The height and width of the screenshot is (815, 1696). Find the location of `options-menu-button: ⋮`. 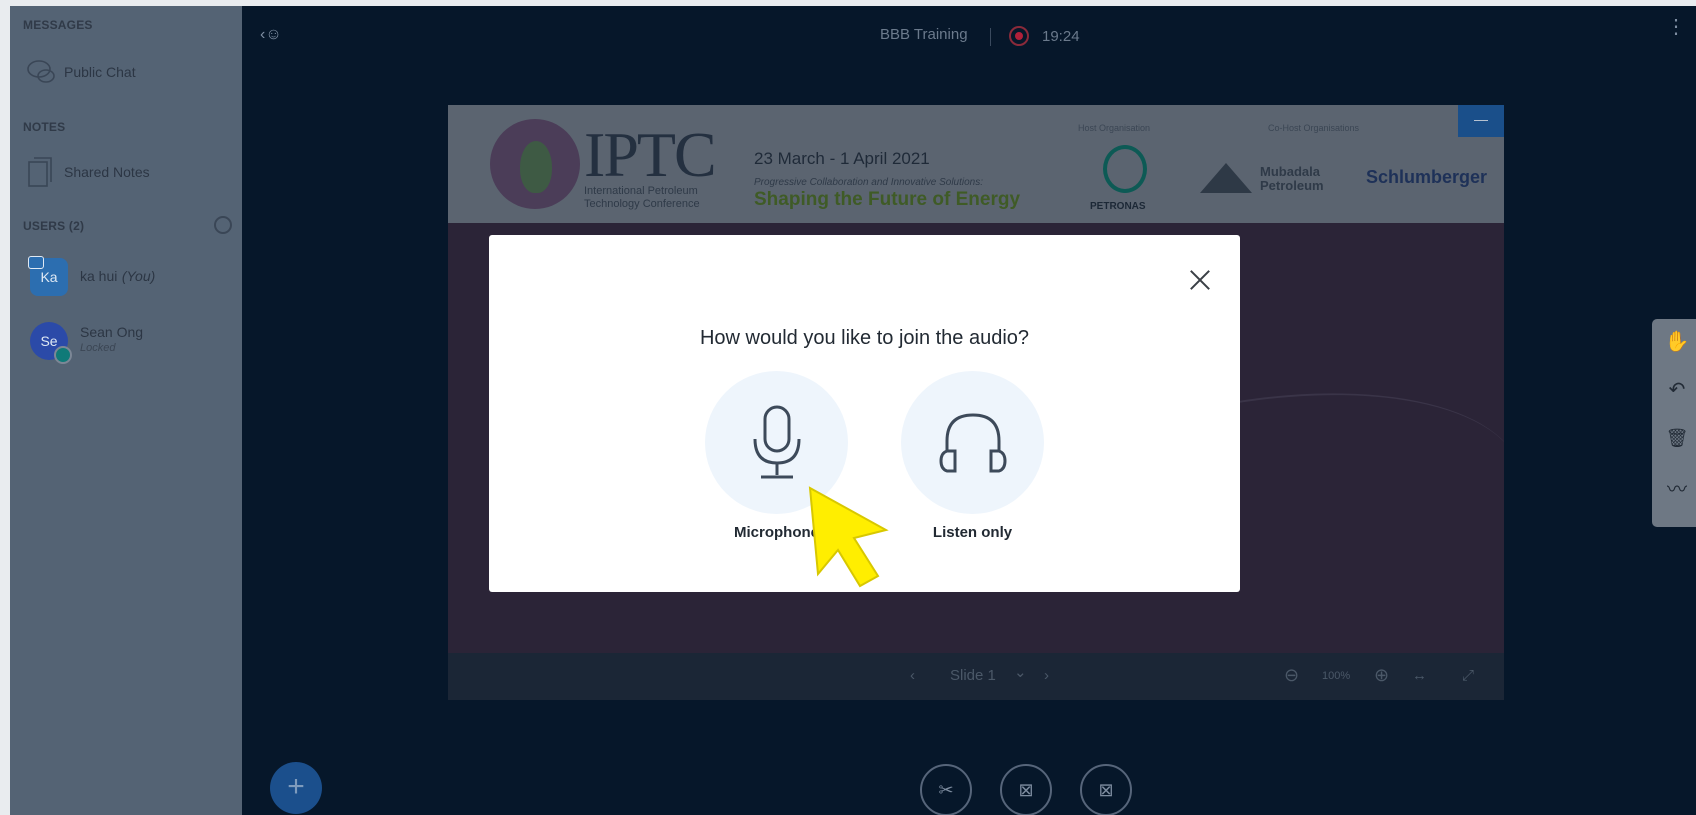

options-menu-button: ⋮ is located at coordinates (1676, 27).